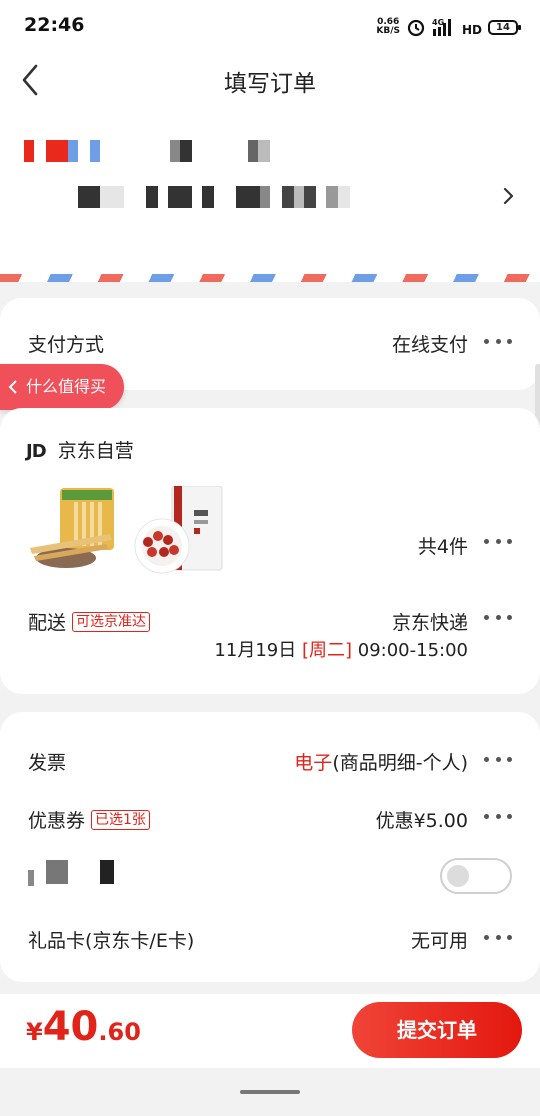 This screenshot has width=540, height=1116. I want to click on invoice-label: 发票, so click(47, 763).